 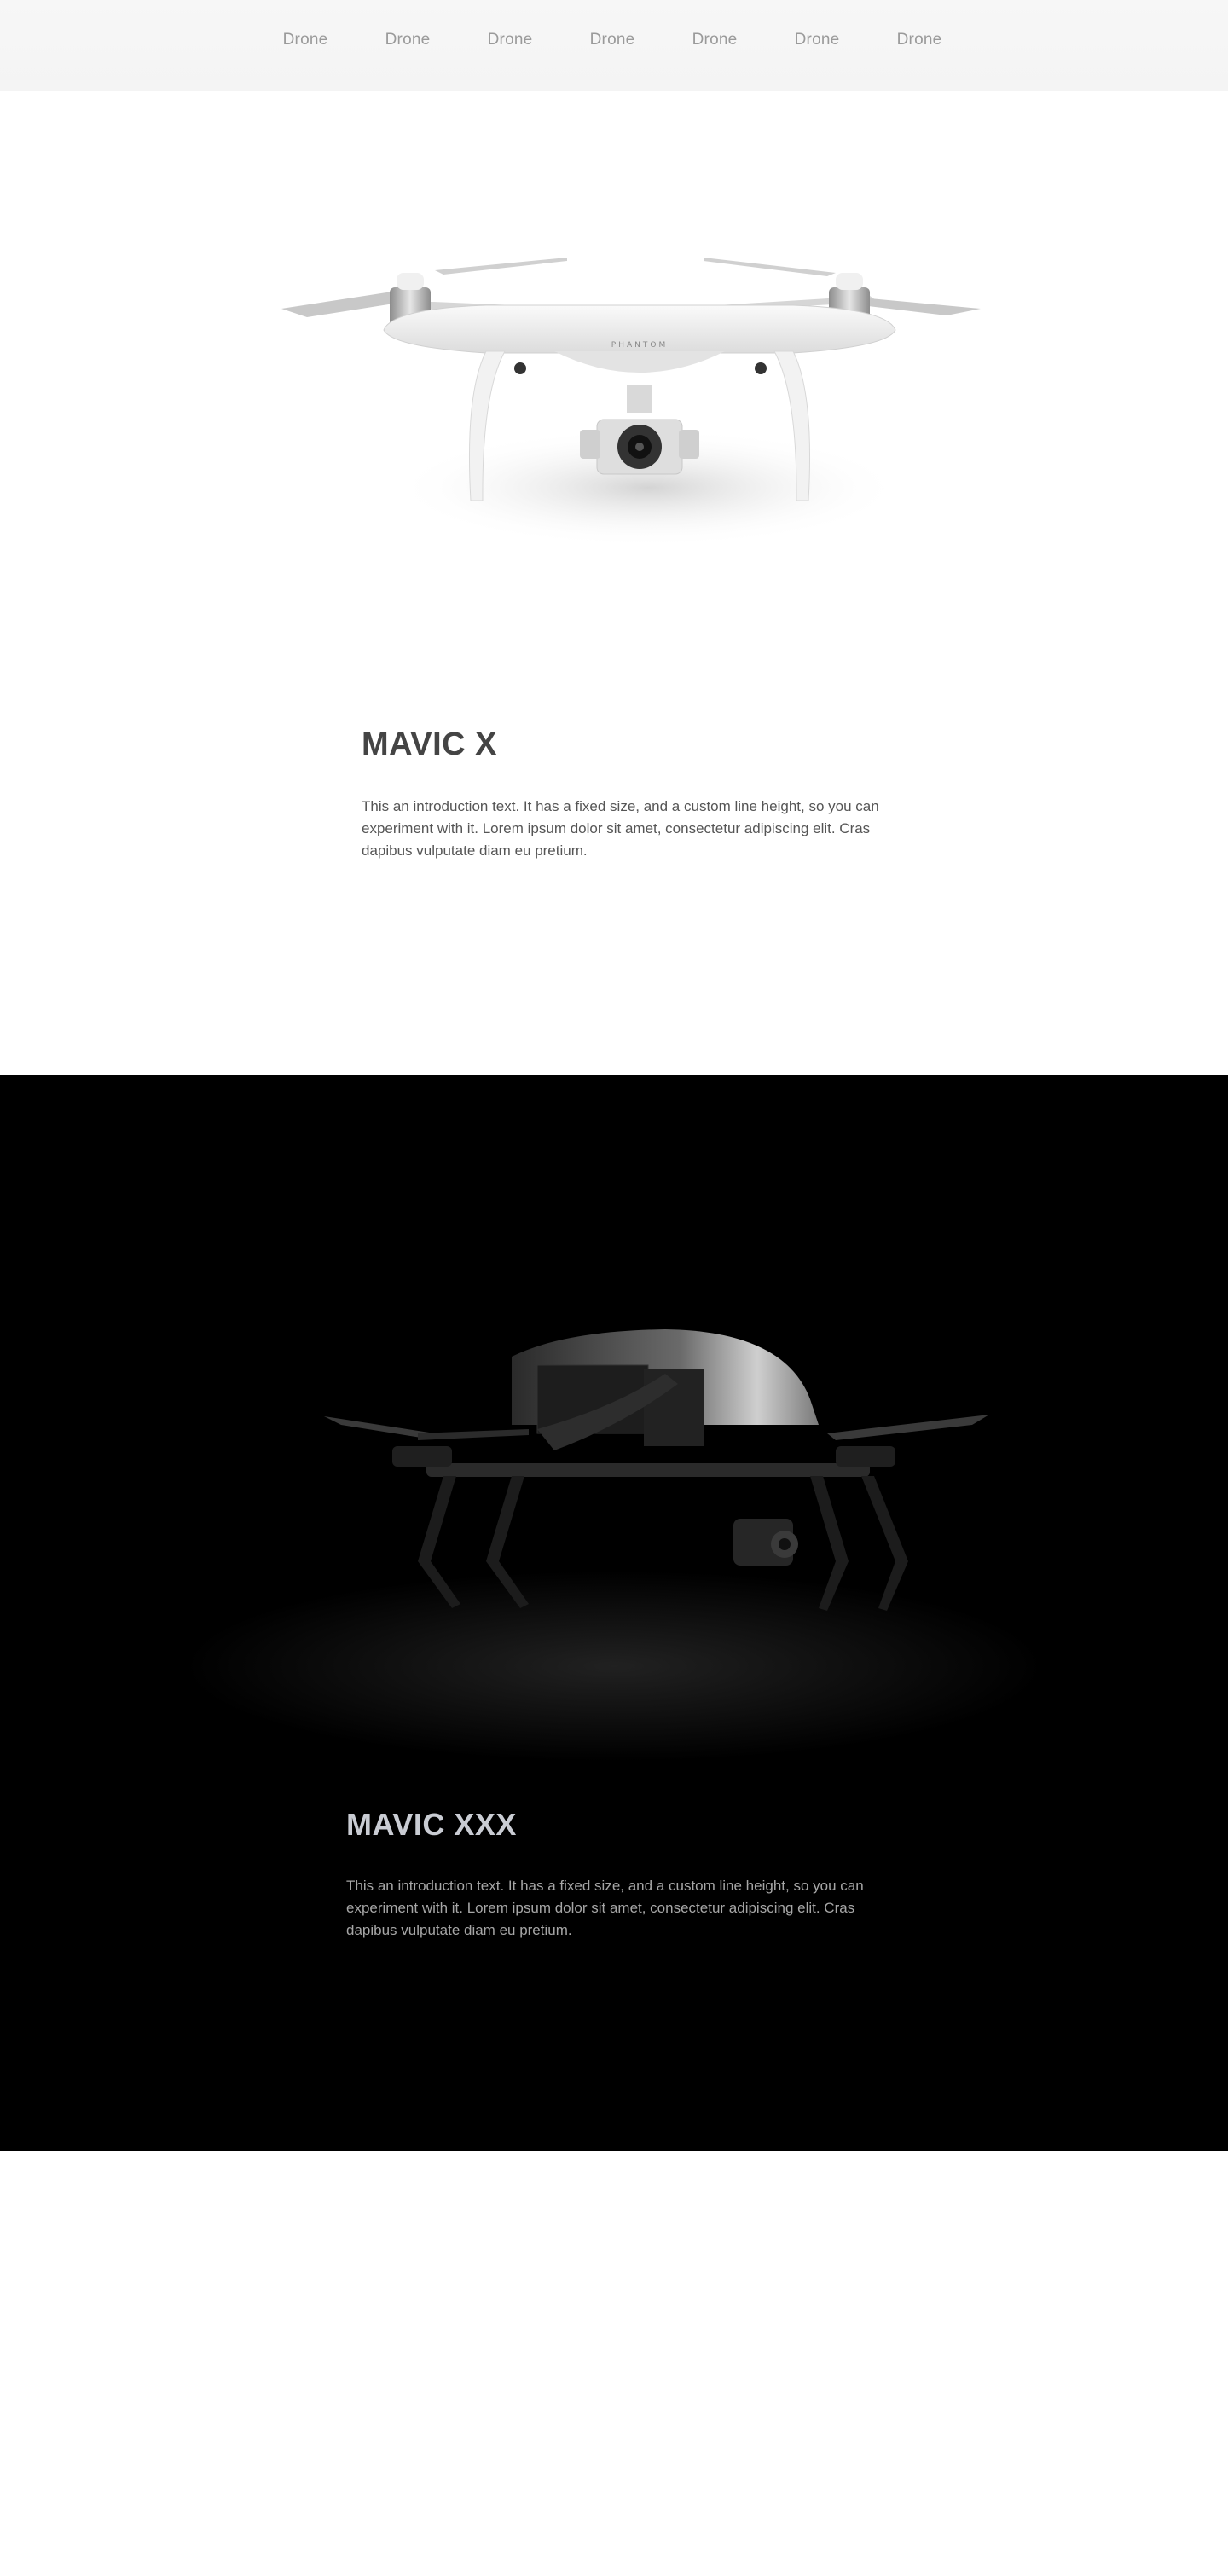 I want to click on nav-item-drone-4: Drone, so click(x=612, y=40).